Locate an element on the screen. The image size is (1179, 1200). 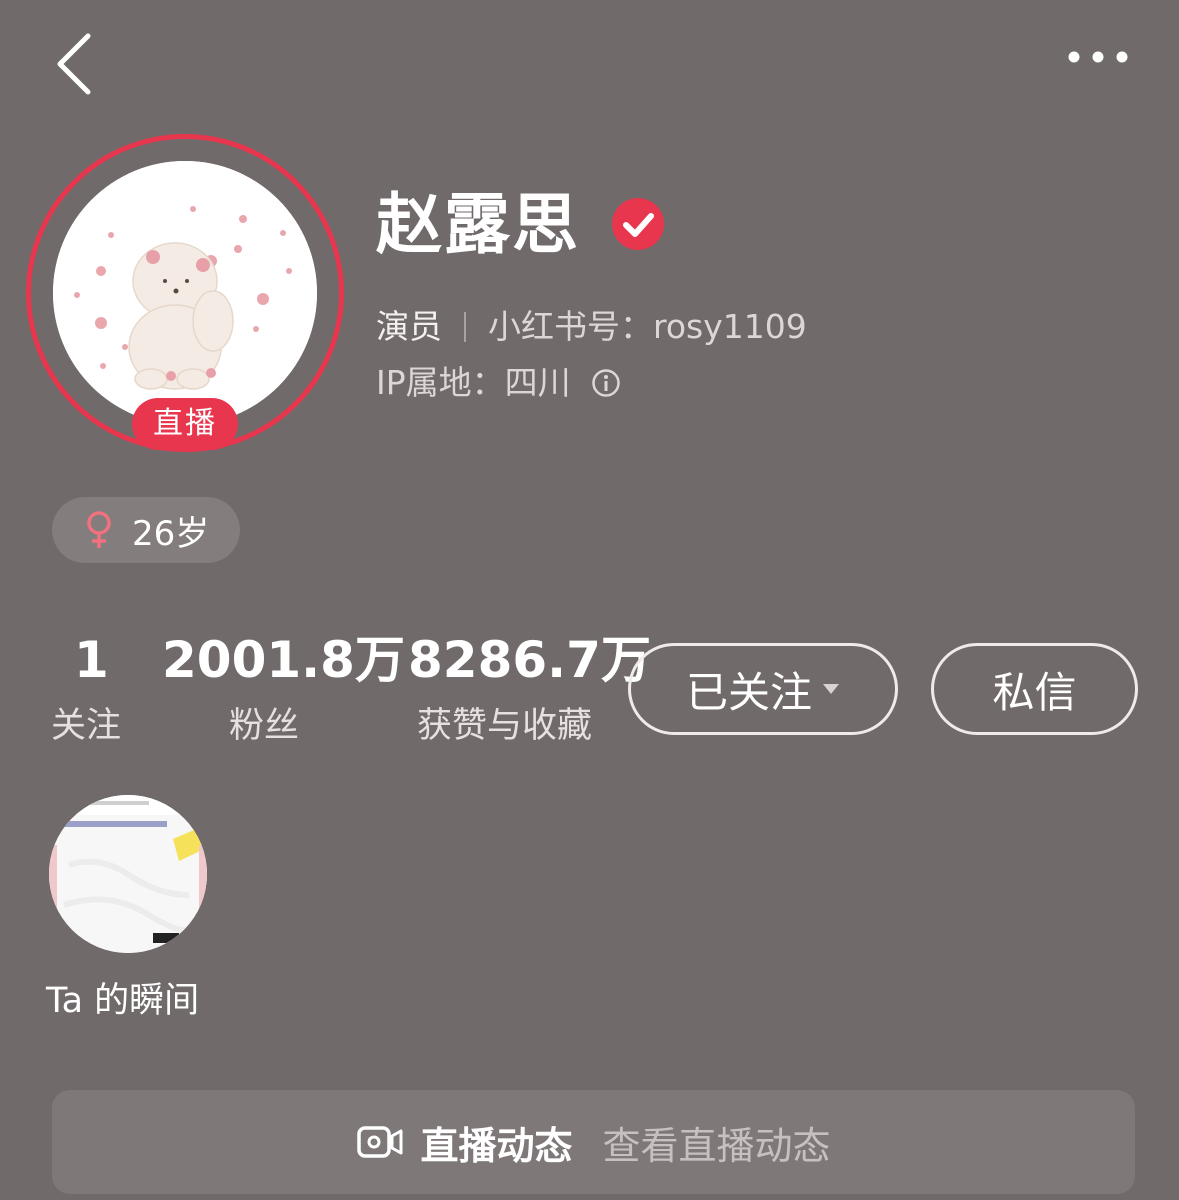
stat-fans-label: 粉丝 is located at coordinates (264, 726).